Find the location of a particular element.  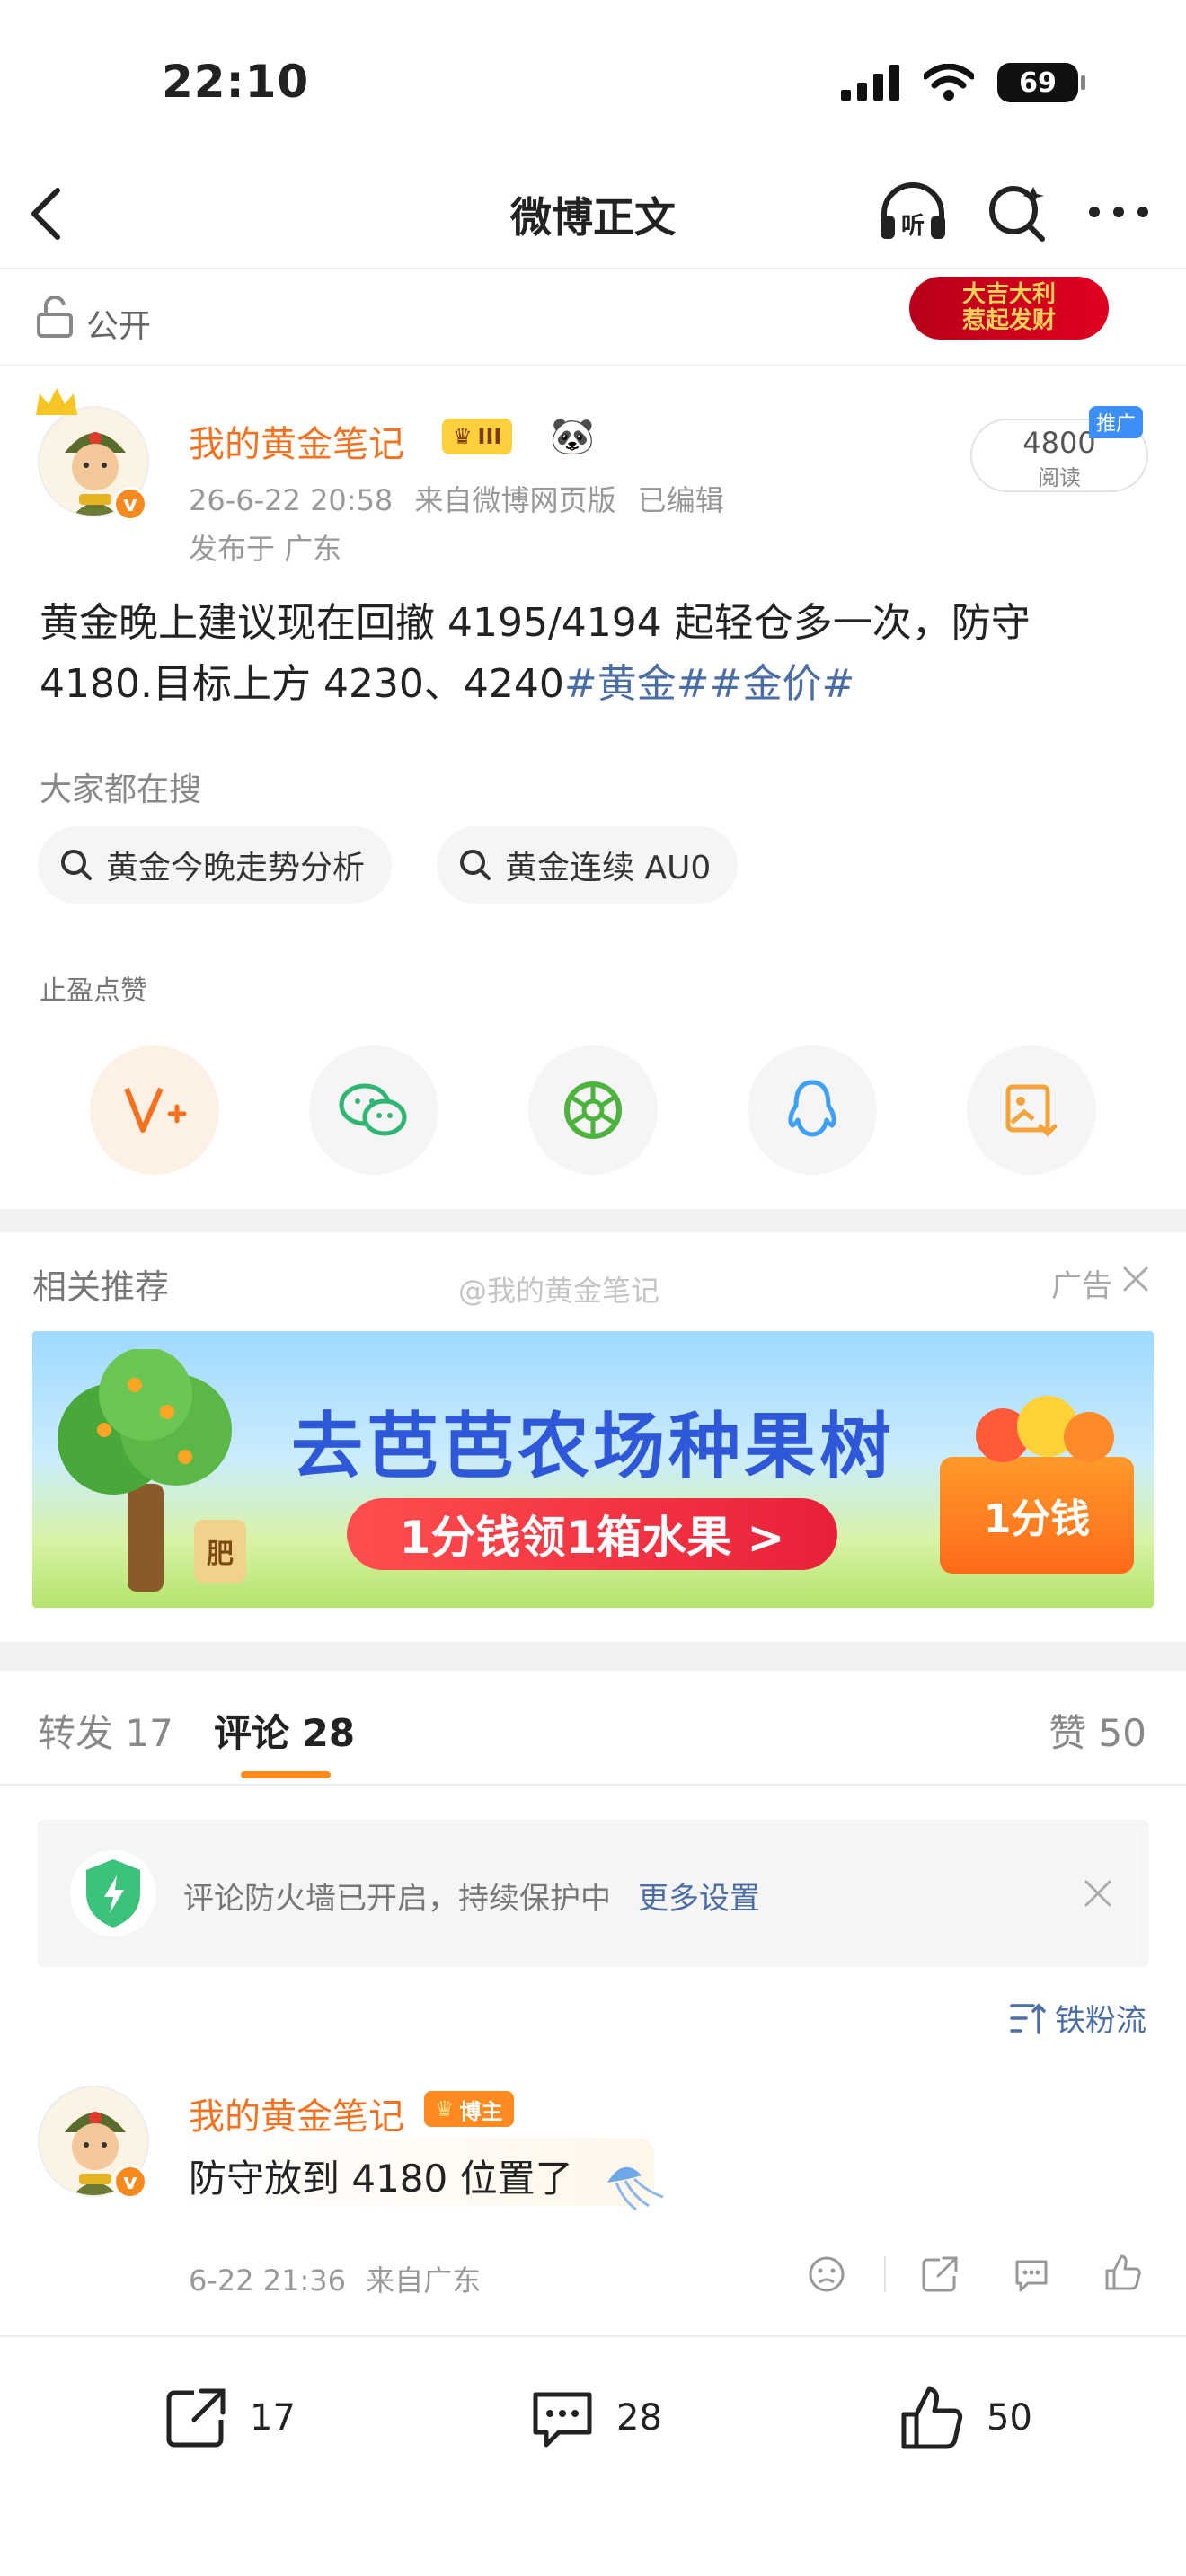

comment-meta: 6-22 21:36 来自广东 is located at coordinates (335, 2278).